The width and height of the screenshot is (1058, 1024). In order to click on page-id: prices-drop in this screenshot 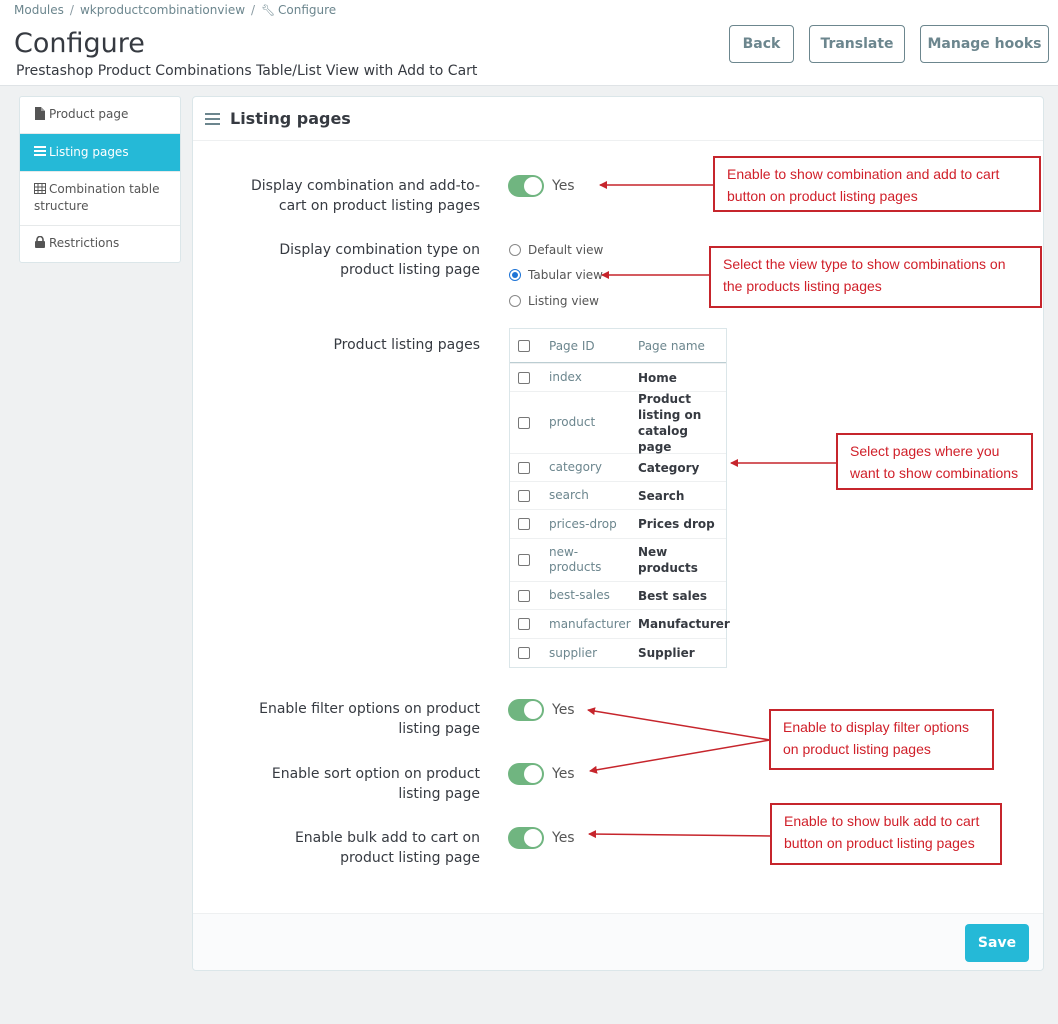, I will do `click(583, 523)`.